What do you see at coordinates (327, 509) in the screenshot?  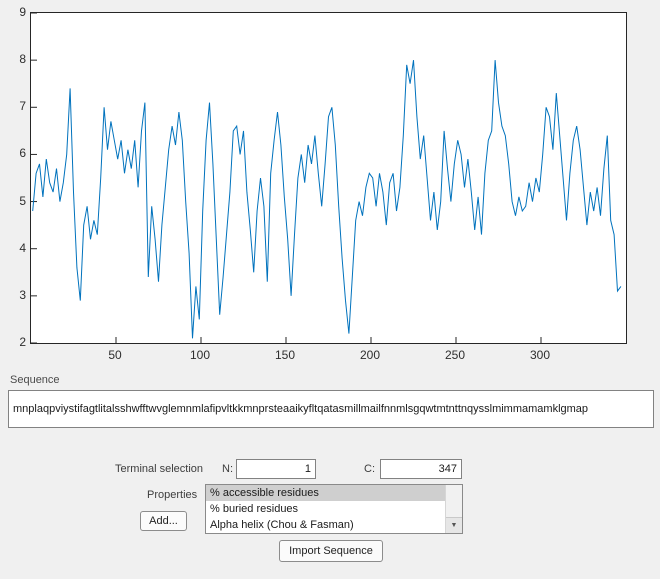 I see `properties-option: % buried residues` at bounding box center [327, 509].